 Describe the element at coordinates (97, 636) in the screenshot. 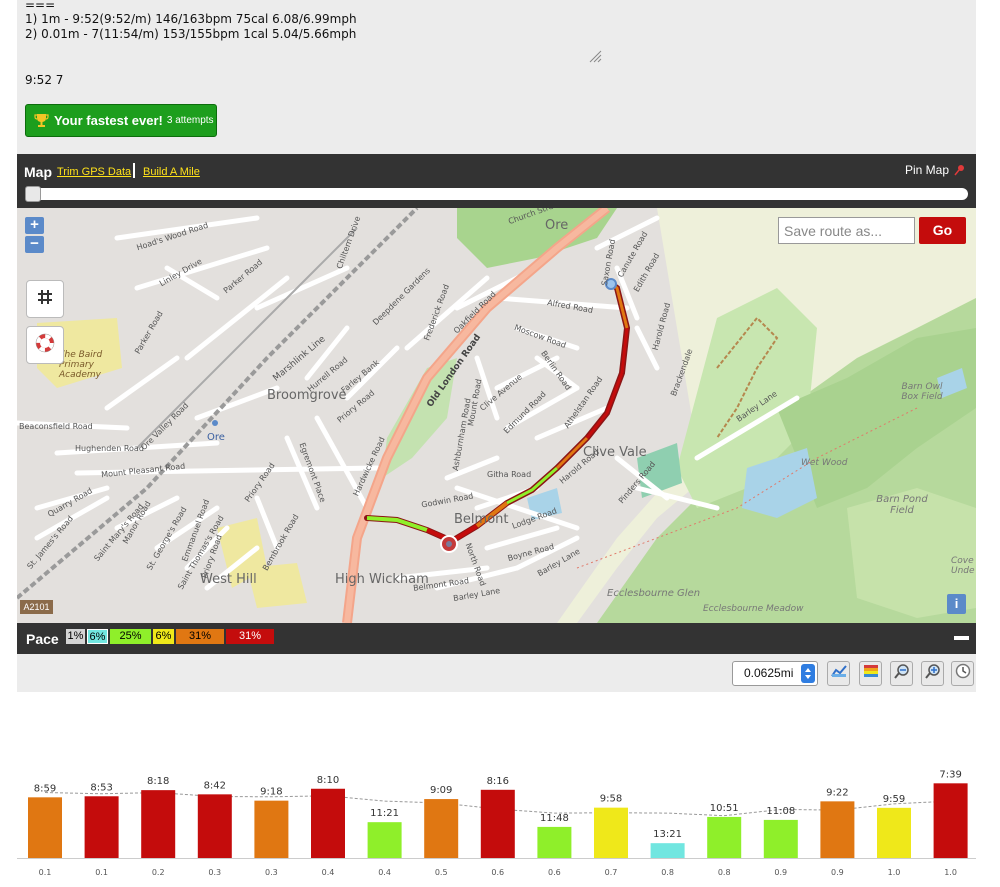

I see `pace-zone-2: 6%` at that location.